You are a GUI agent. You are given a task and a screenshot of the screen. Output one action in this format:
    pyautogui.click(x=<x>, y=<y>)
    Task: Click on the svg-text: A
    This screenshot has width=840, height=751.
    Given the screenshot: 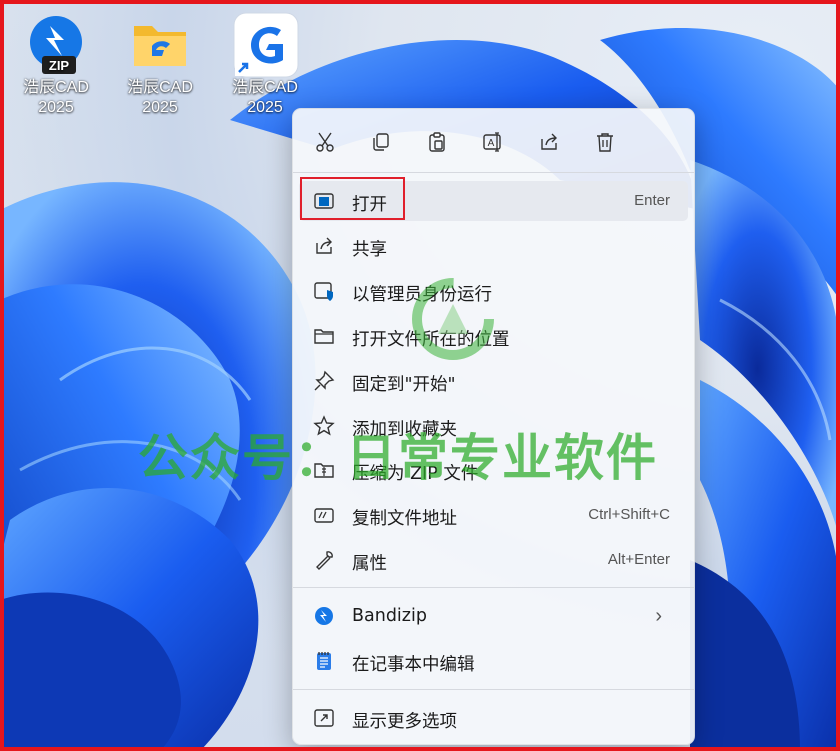 What is the action you would take?
    pyautogui.click(x=491, y=143)
    